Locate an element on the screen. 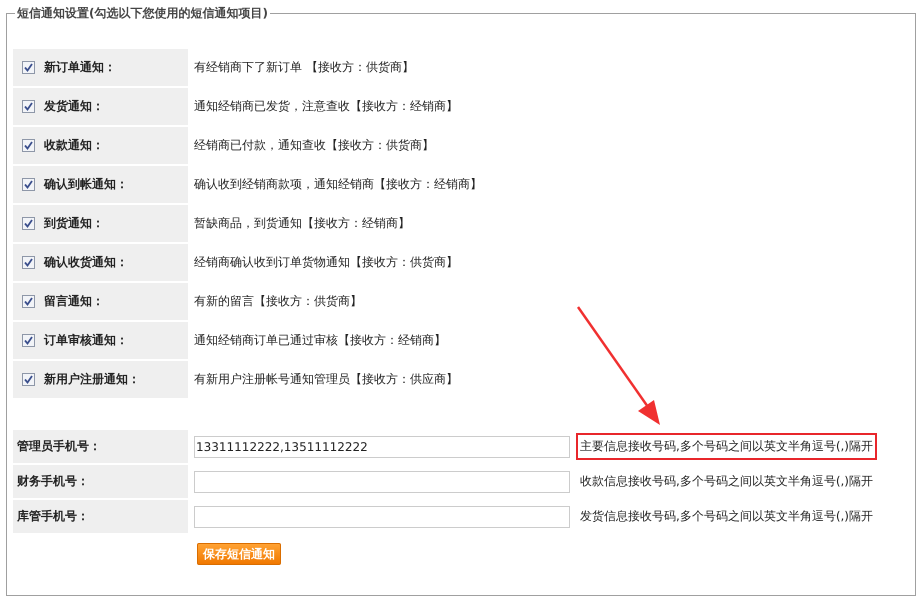 Image resolution: width=918 pixels, height=604 pixels. notice-label: 发货通知： is located at coordinates (74, 106).